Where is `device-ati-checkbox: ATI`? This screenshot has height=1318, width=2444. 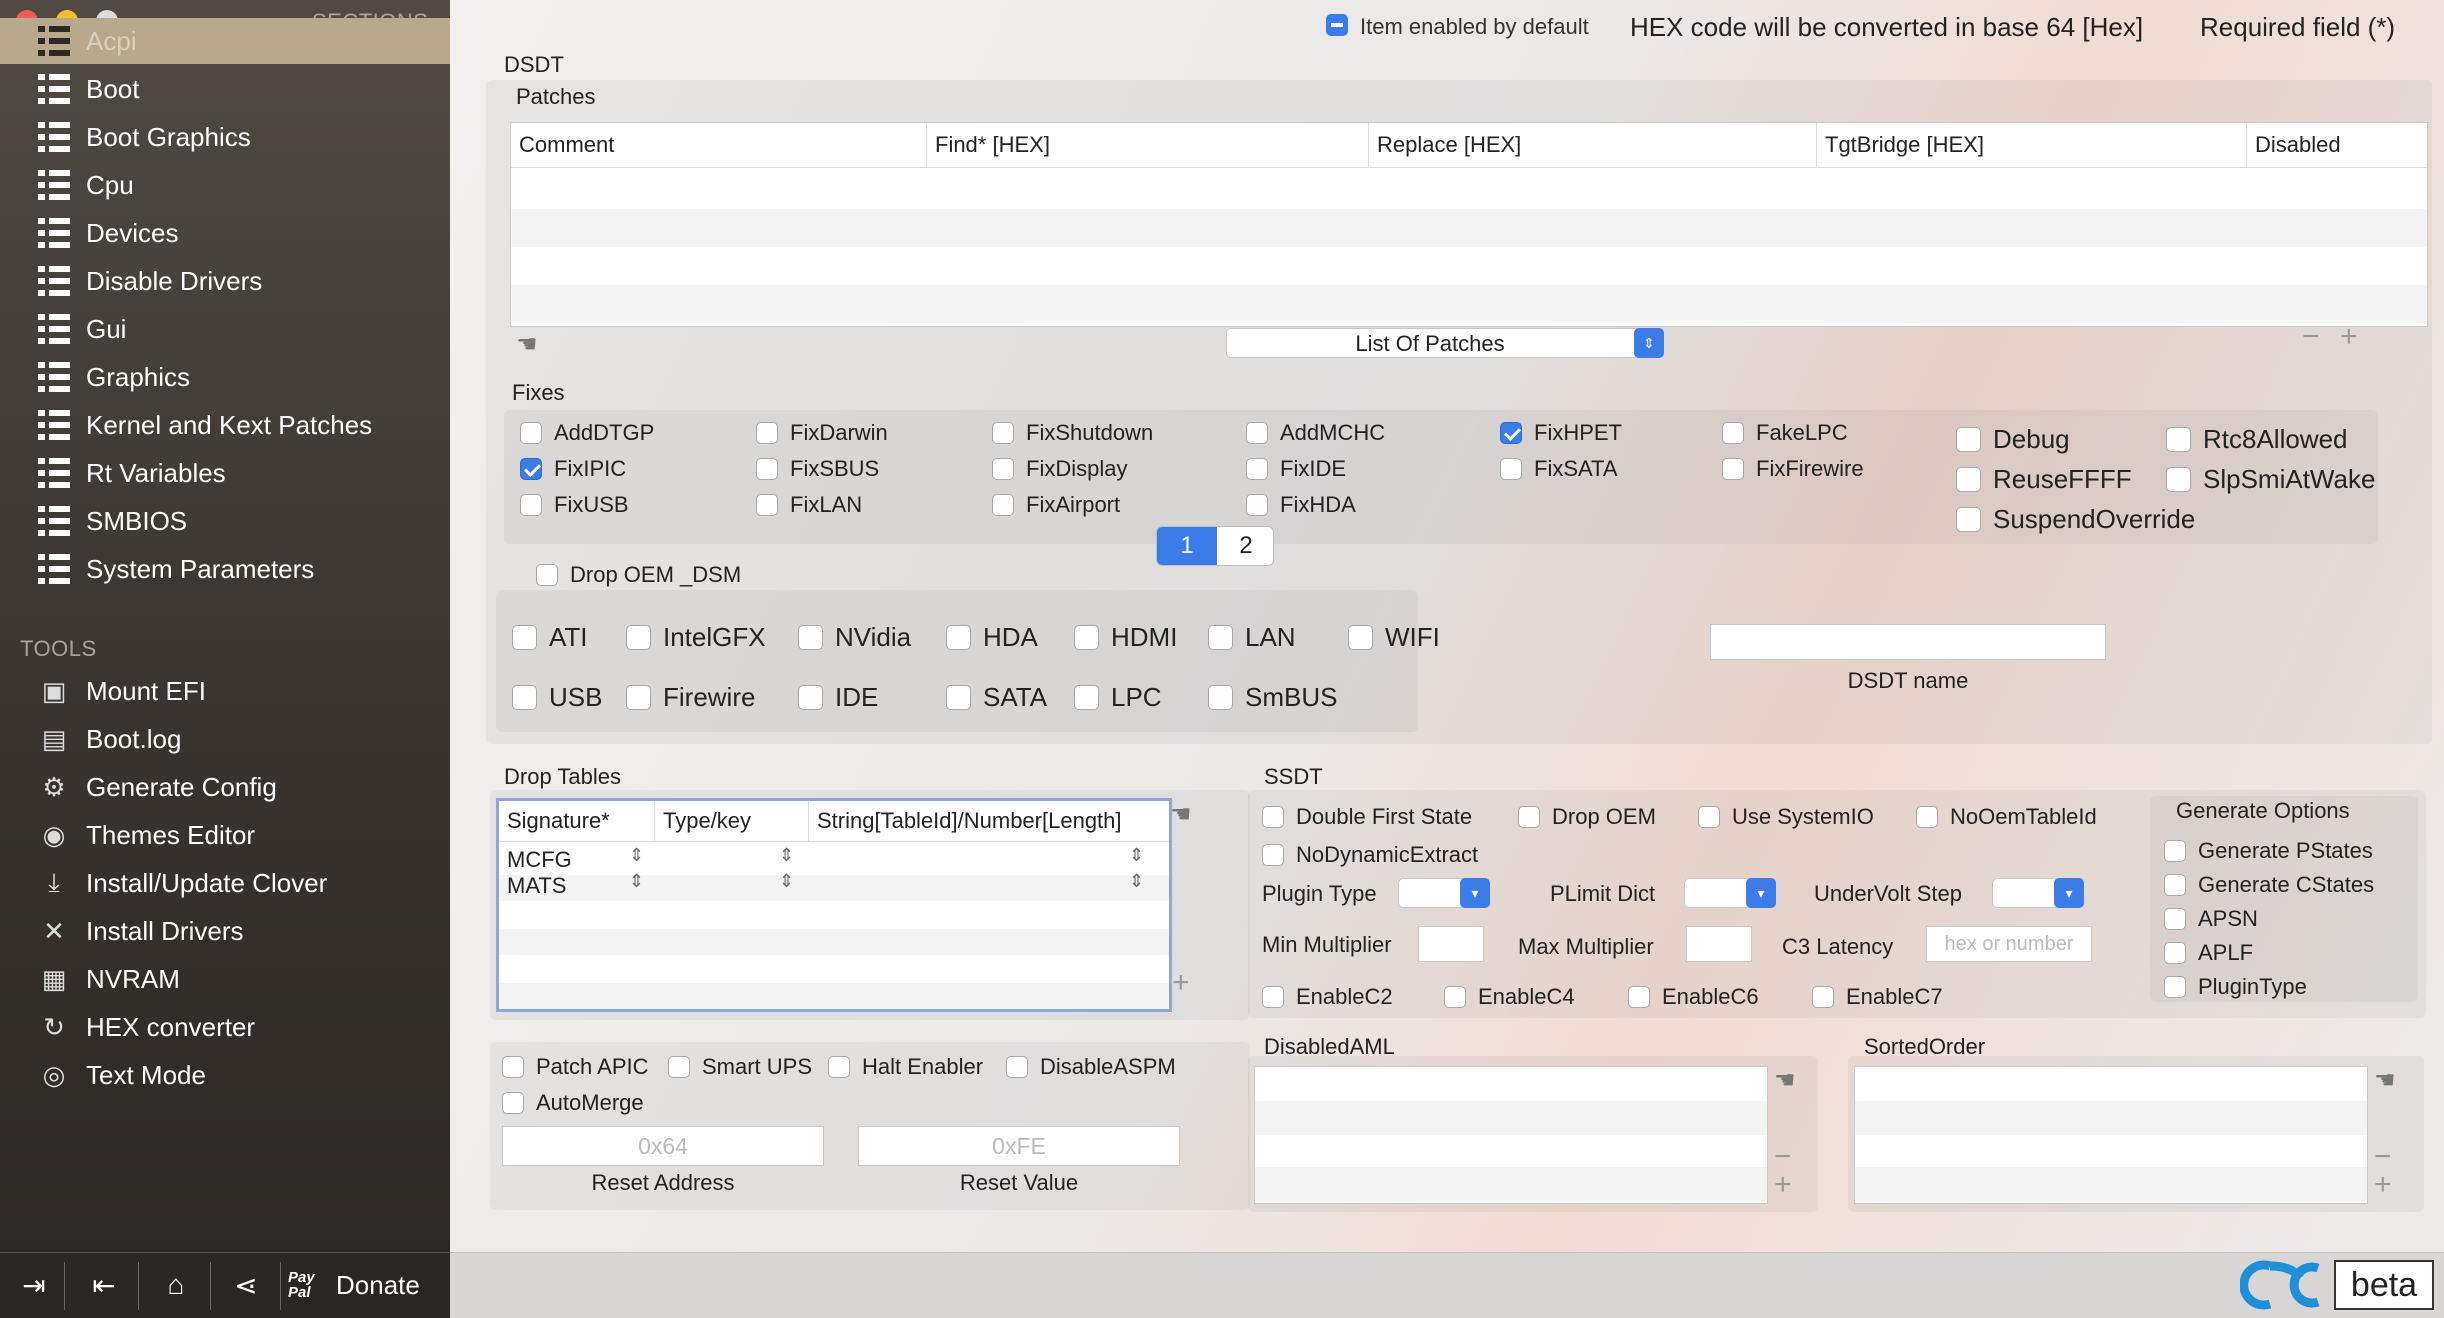 device-ati-checkbox: ATI is located at coordinates (550, 637).